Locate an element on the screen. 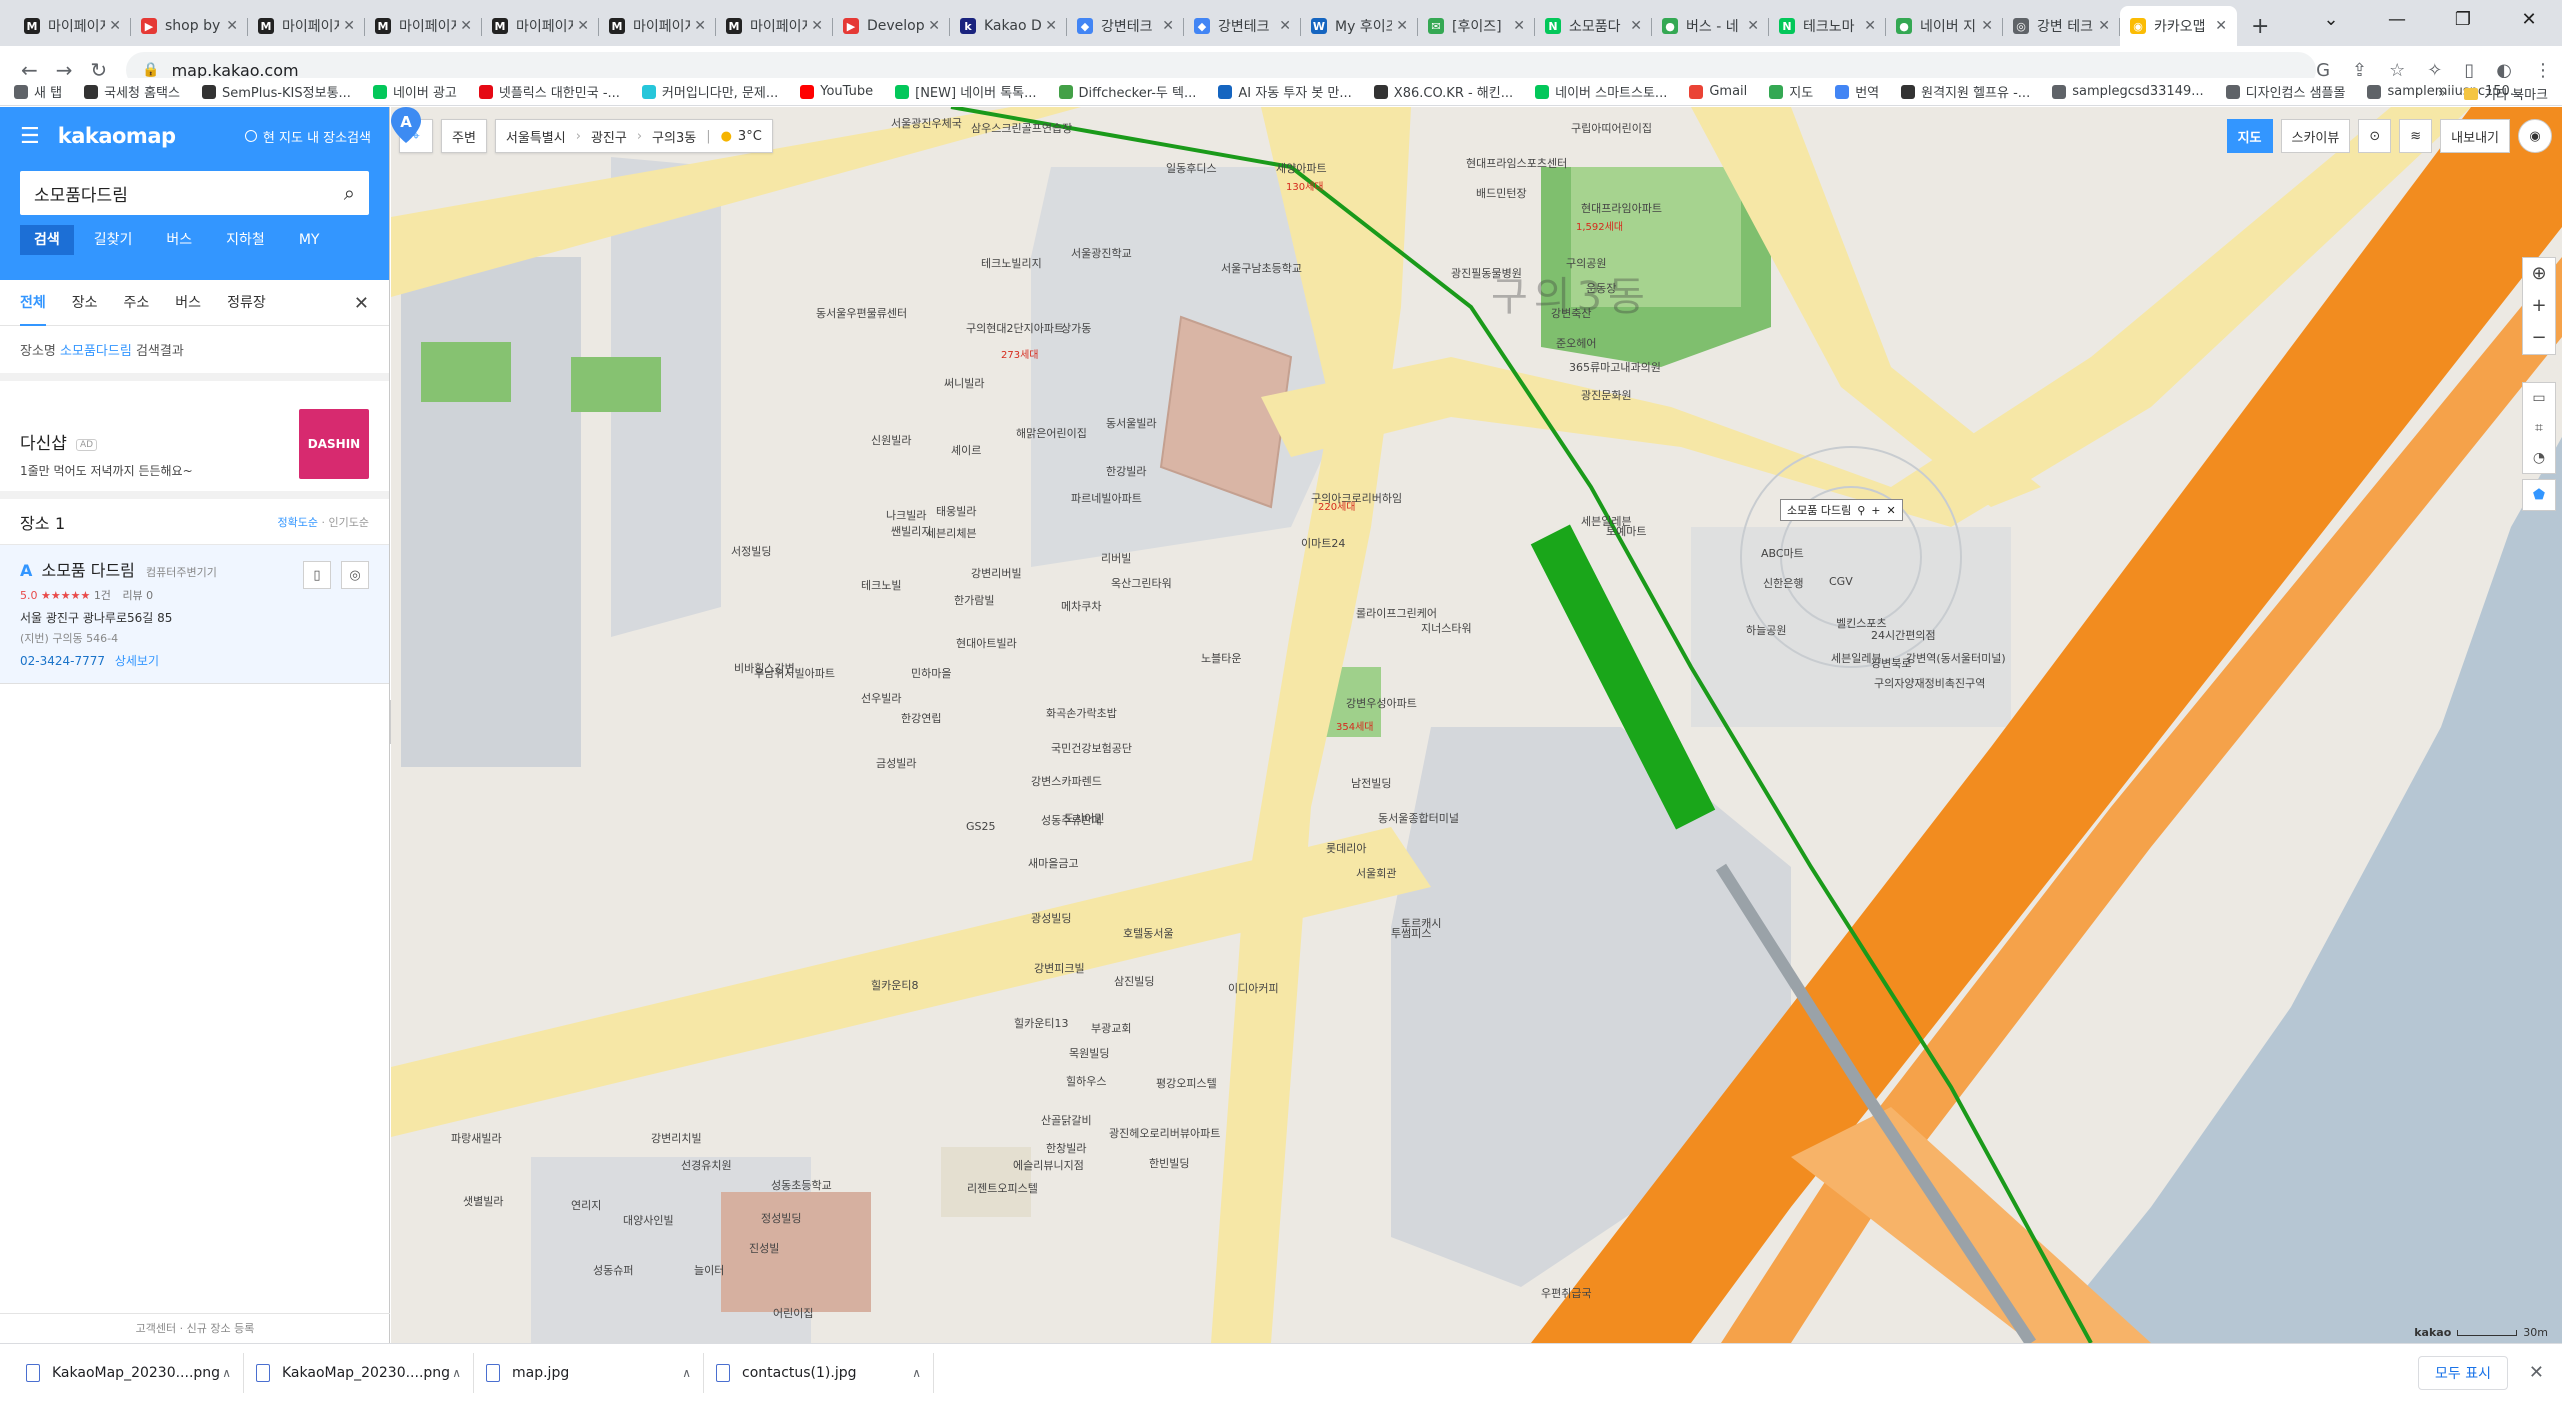 Image resolution: width=2562 pixels, height=1401 pixels. map-poi-label: 삼진빌딩 is located at coordinates (1134, 982).